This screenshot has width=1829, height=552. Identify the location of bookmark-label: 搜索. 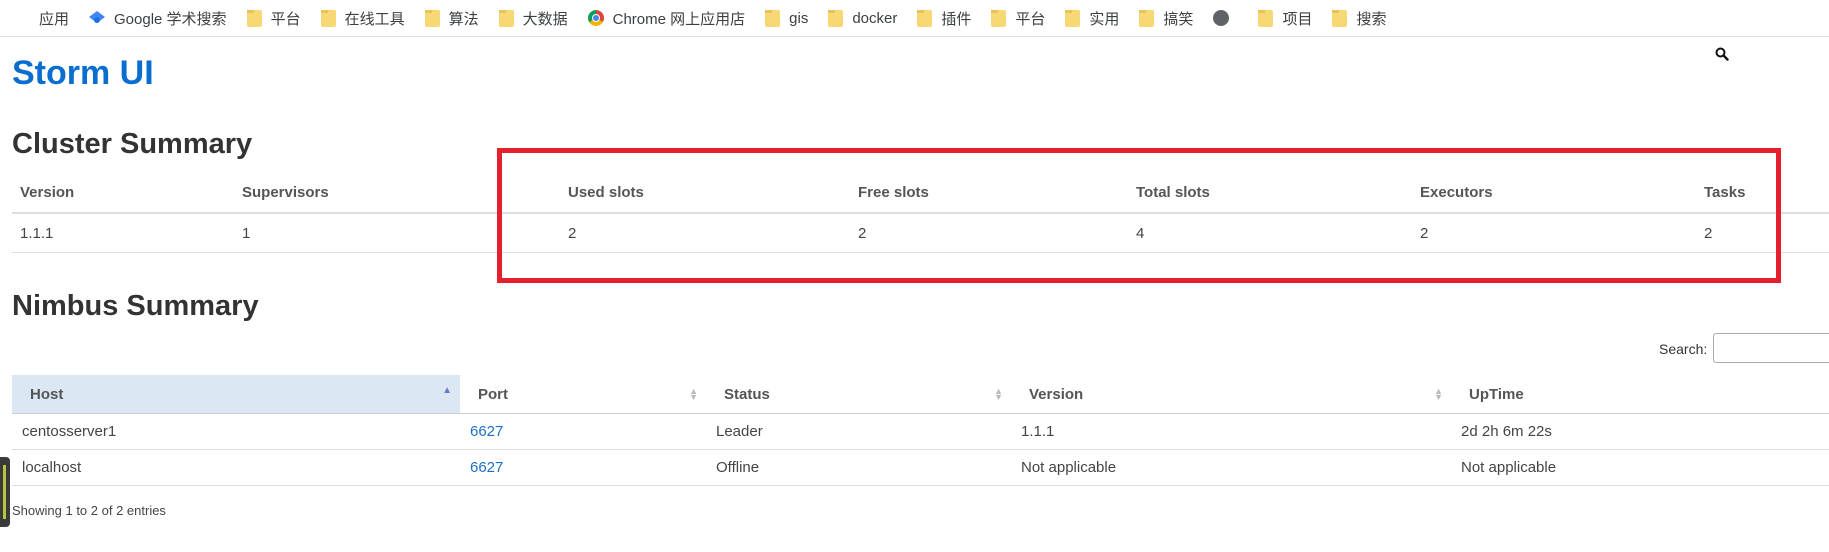
(1371, 19).